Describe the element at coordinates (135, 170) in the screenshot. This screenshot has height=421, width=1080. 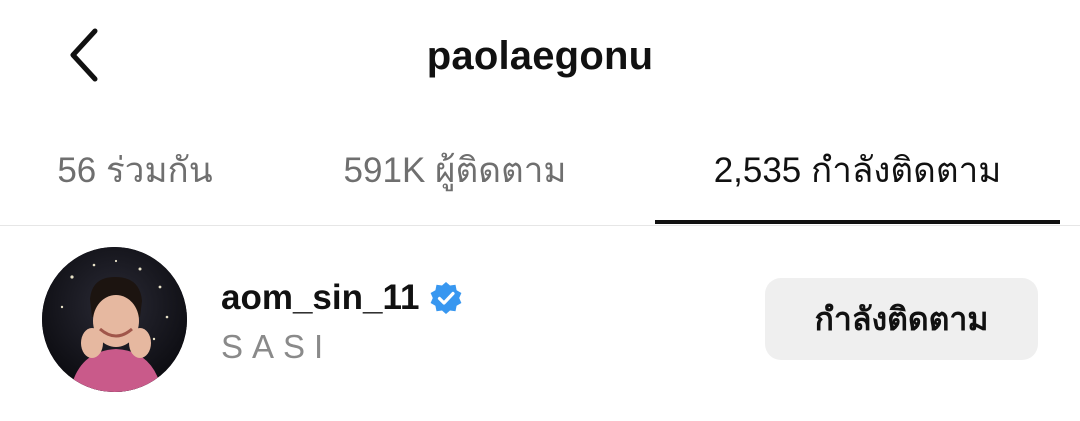
I see `tab-mutual: 56 ร่วมกัน` at that location.